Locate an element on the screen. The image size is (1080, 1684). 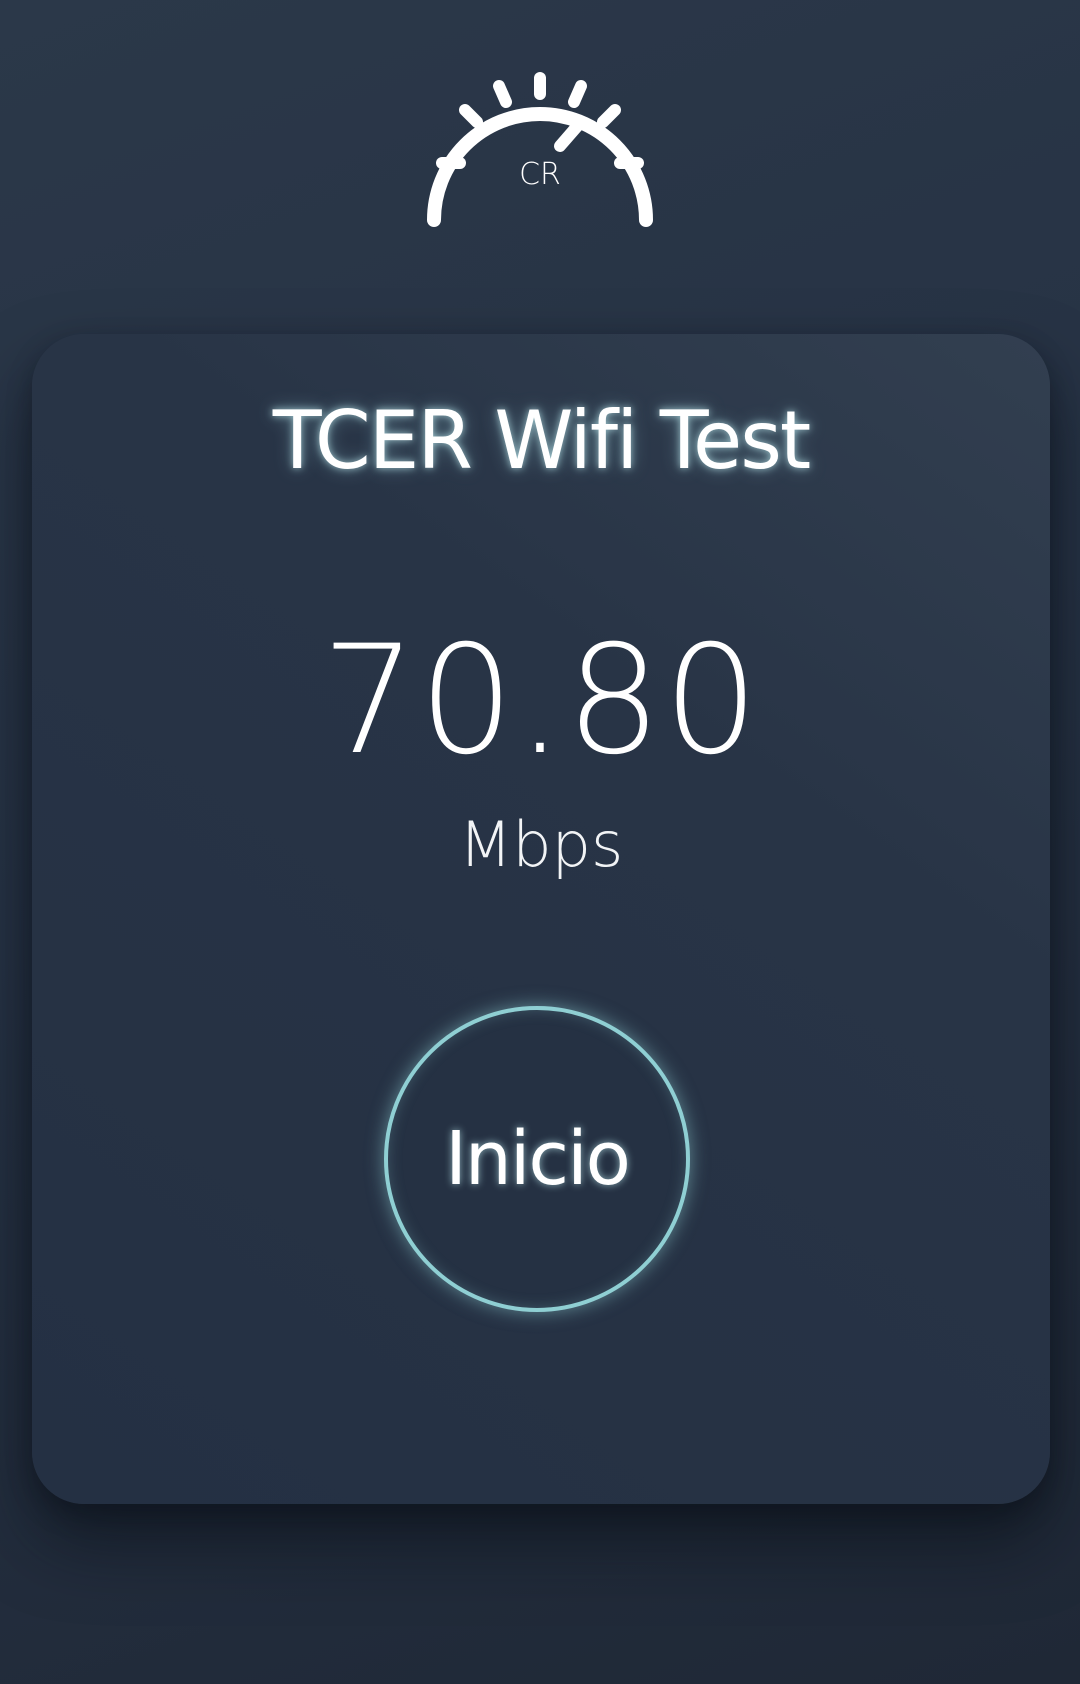
speed-unit: Mbps is located at coordinates (541, 844).